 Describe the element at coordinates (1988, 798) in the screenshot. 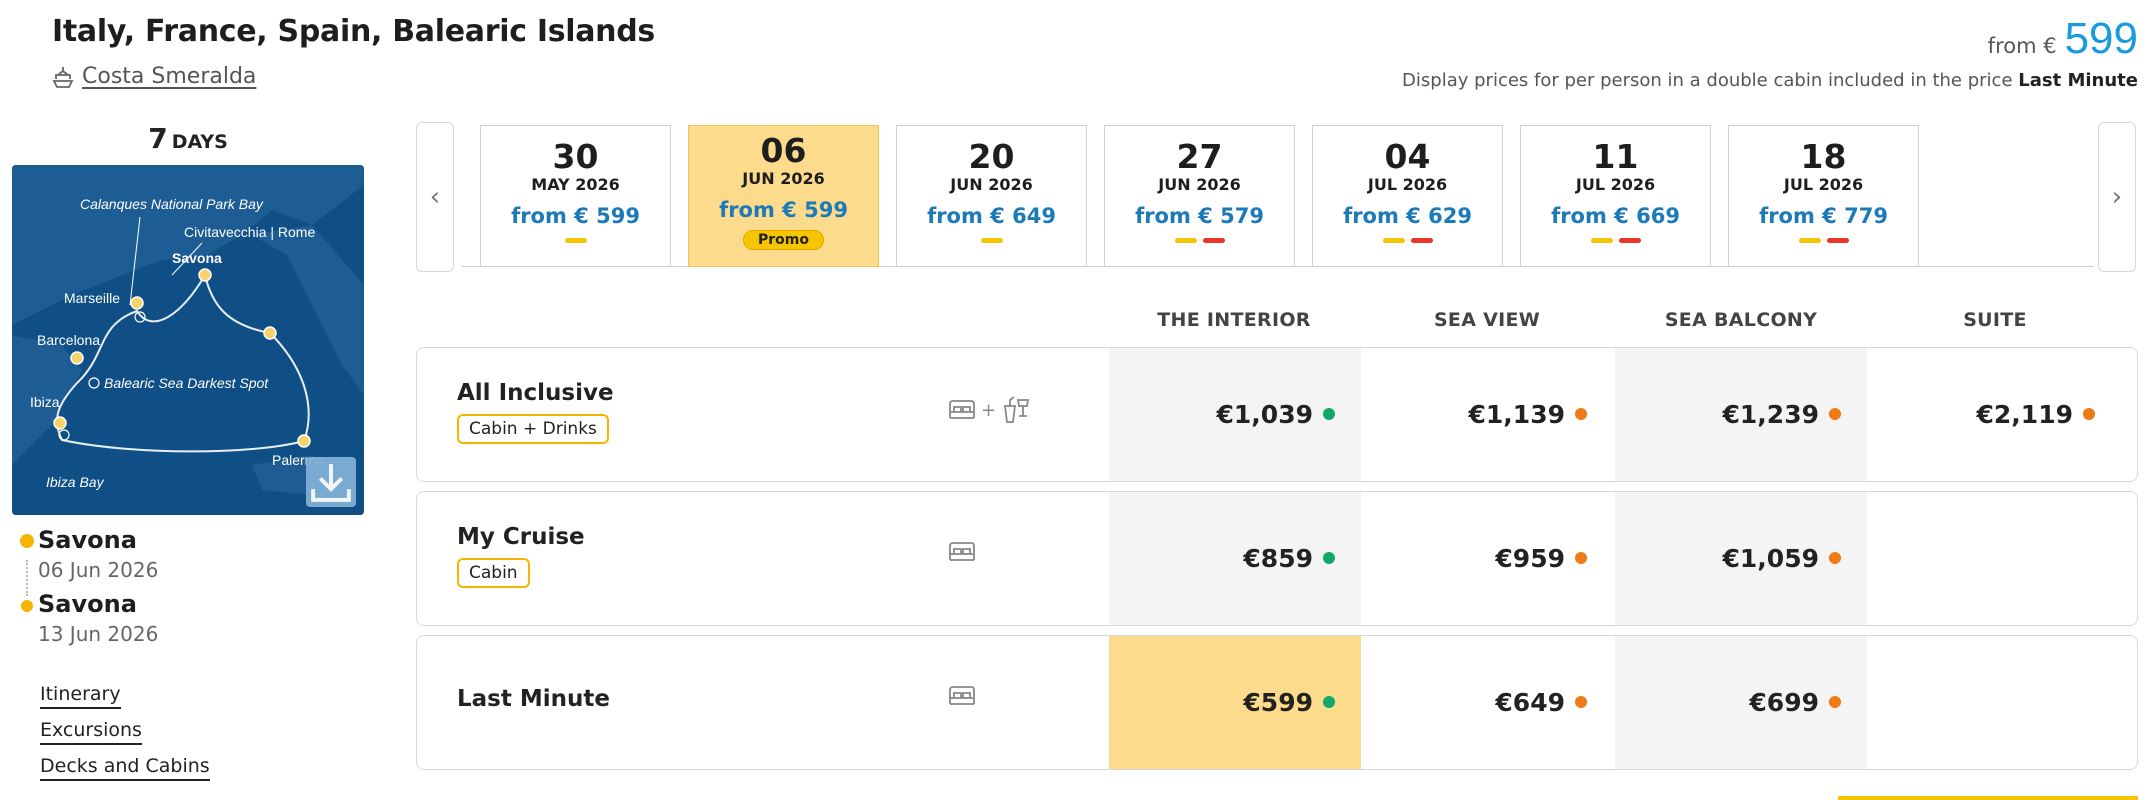

I see `cta-bar-edge` at that location.